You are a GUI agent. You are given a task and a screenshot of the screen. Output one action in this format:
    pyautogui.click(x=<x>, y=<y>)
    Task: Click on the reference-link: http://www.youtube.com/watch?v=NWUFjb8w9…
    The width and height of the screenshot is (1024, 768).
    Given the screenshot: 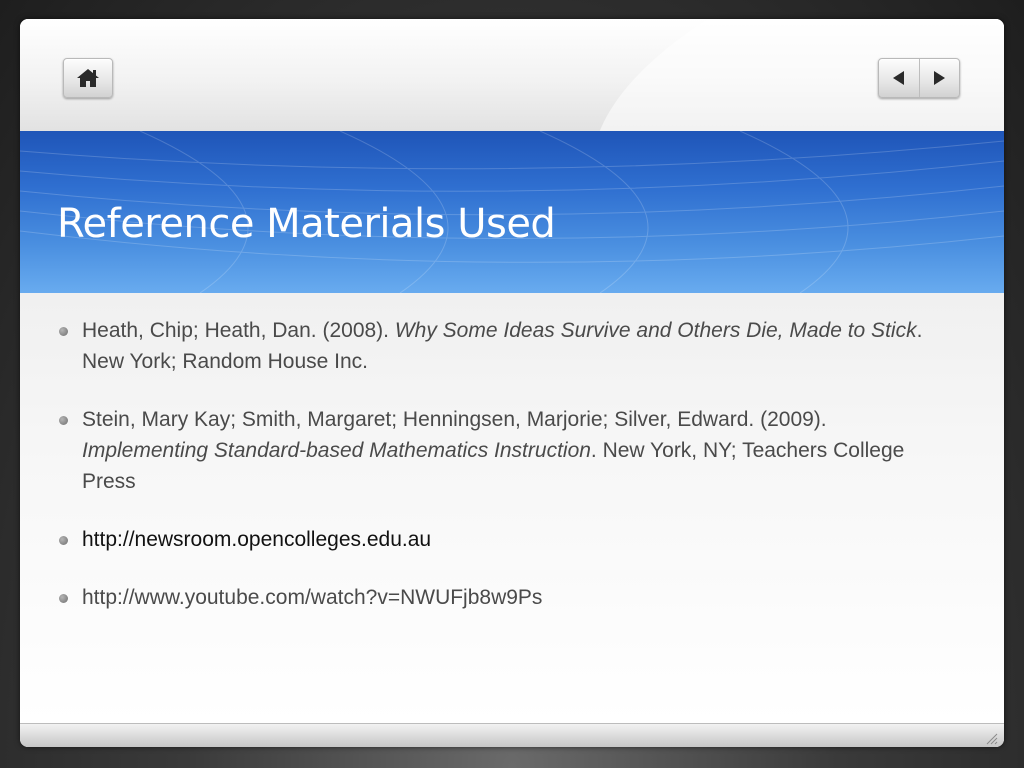 What is the action you would take?
    pyautogui.click(x=312, y=597)
    